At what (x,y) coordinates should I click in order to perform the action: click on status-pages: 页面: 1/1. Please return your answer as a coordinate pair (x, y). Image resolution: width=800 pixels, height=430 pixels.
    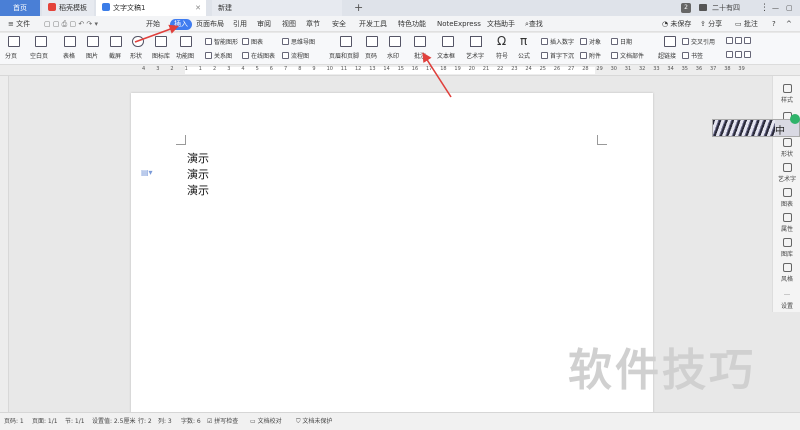
    Looking at the image, I should click on (45, 421).